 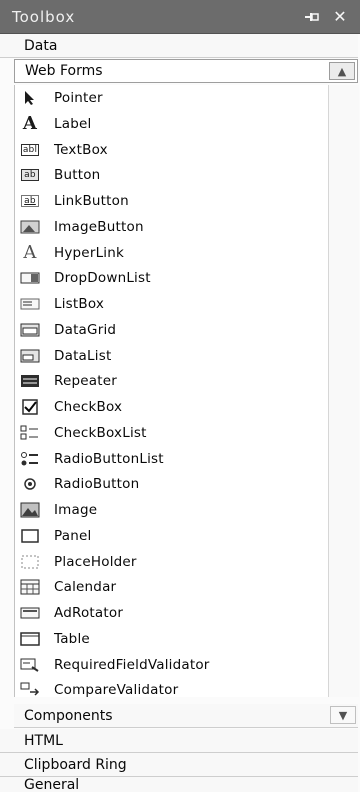 I want to click on toolbox-item-label: RequiredFieldValidator, so click(x=132, y=664).